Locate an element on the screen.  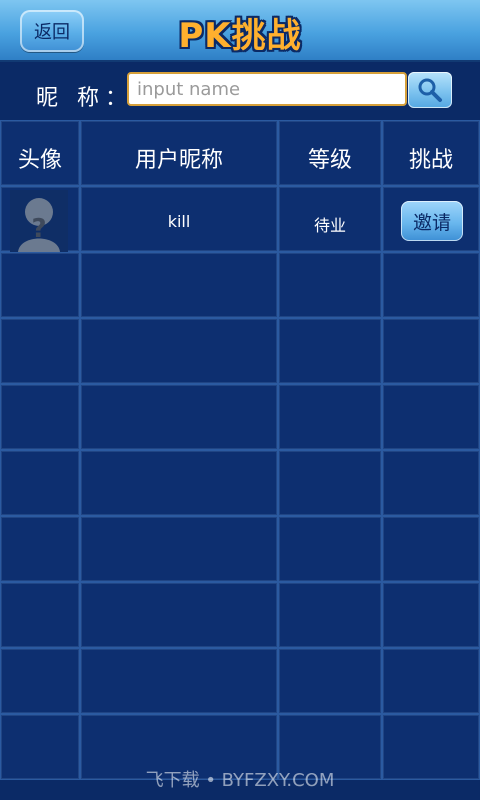
search-row: 昵 称： is located at coordinates (240, 91).